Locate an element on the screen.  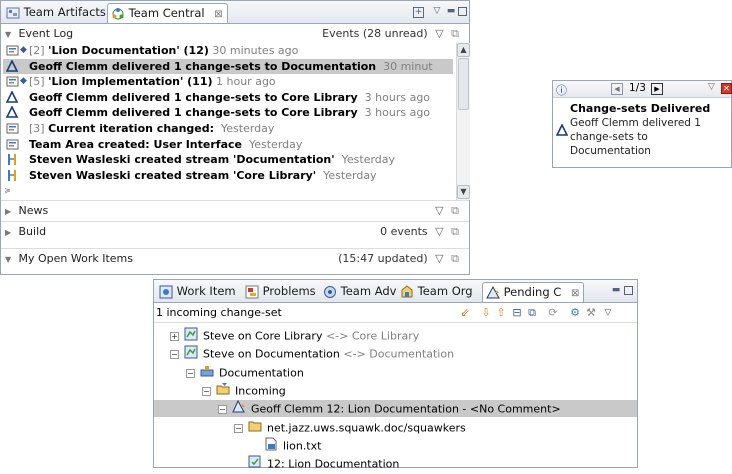
event-title: 'Lion Implementation' (11) is located at coordinates (130, 82).